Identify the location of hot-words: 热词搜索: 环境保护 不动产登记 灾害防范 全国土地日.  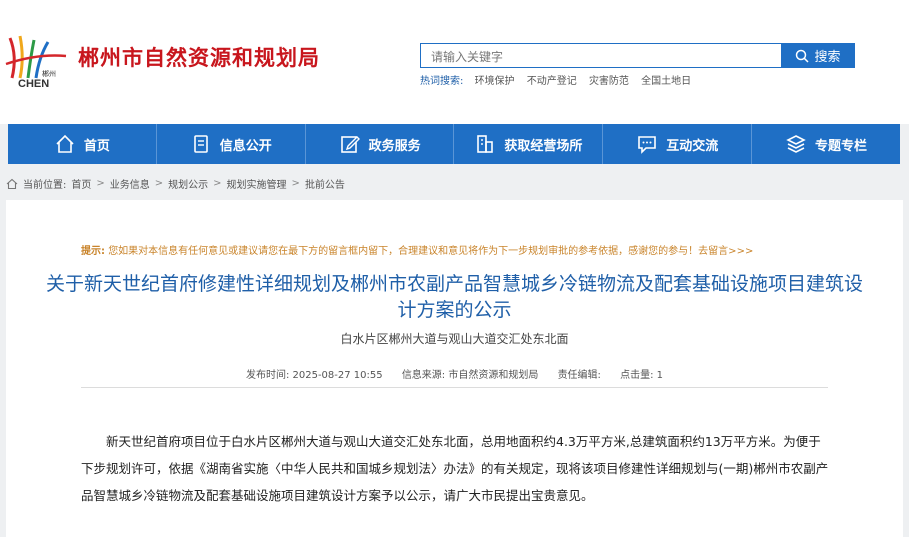
(560, 79).